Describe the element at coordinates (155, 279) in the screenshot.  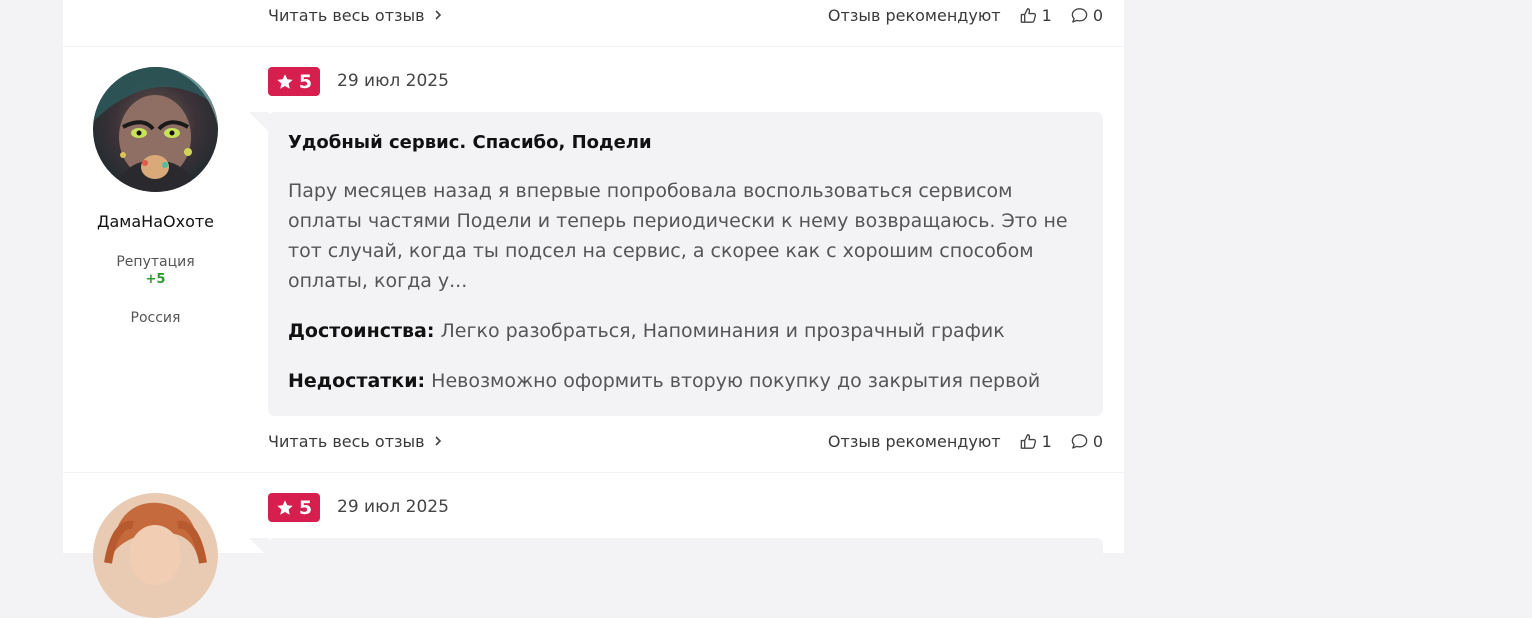
I see `reputation-value: +5` at that location.